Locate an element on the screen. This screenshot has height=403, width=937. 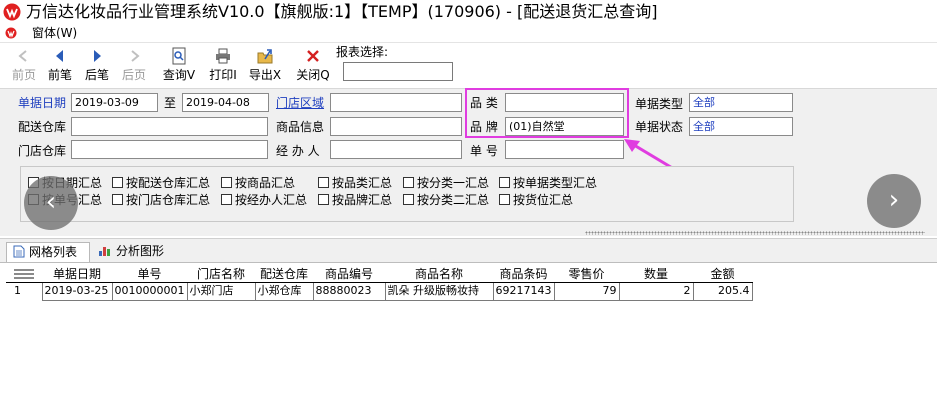
date-to-field: 2019-04-08 is located at coordinates (225, 102).